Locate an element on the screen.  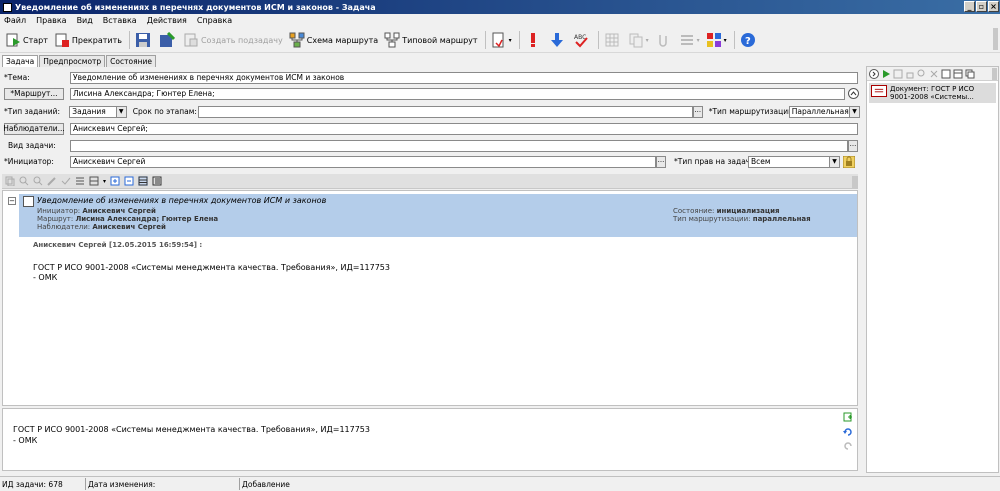
initiator-ellipsis-button: ··· is located at coordinates (661, 161).